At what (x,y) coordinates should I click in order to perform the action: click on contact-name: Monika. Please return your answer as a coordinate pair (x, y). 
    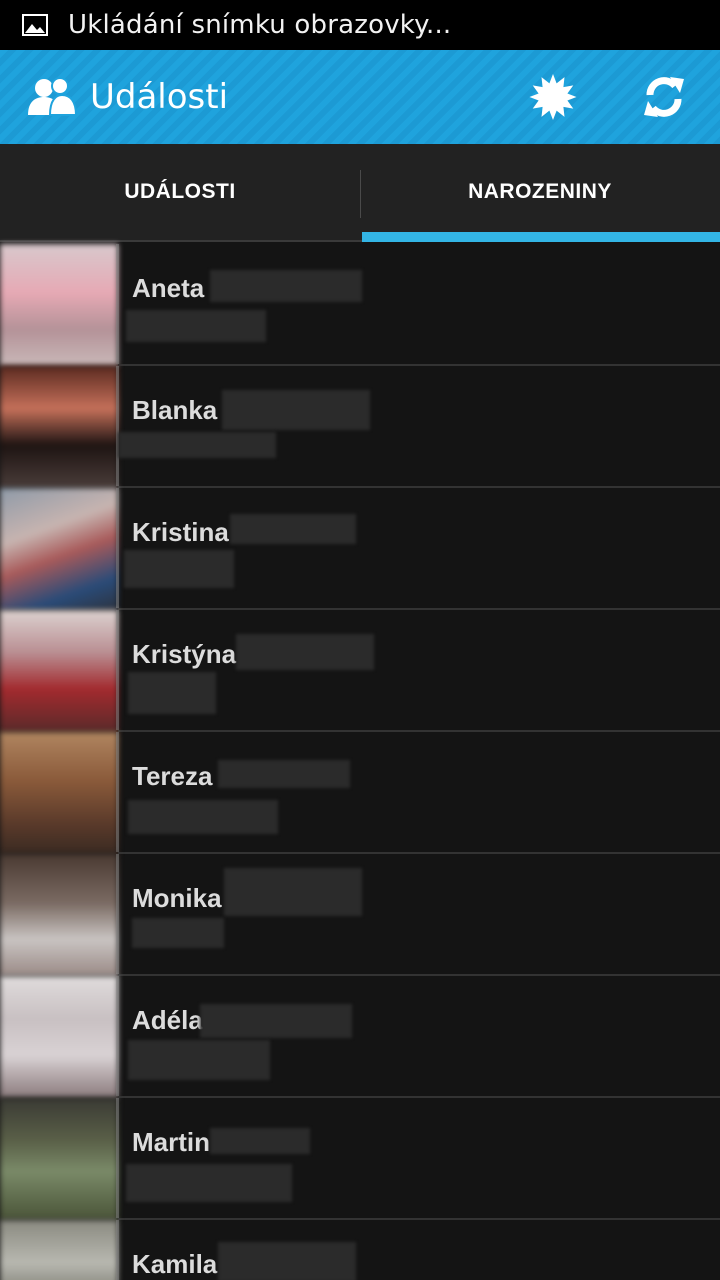
    Looking at the image, I should click on (177, 898).